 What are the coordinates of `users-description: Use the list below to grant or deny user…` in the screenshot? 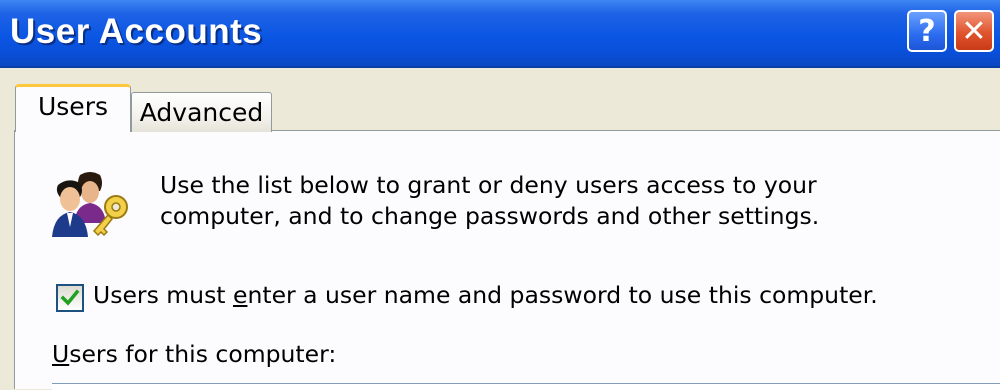 It's located at (540, 201).